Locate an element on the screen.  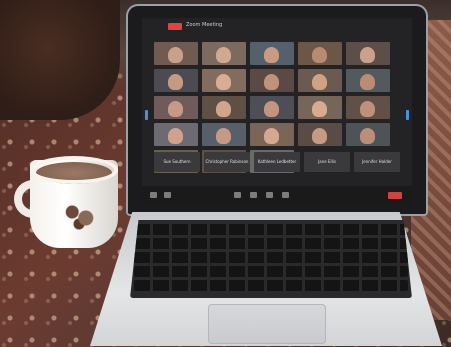
coffee-mug is located at coordinates (66, 200).